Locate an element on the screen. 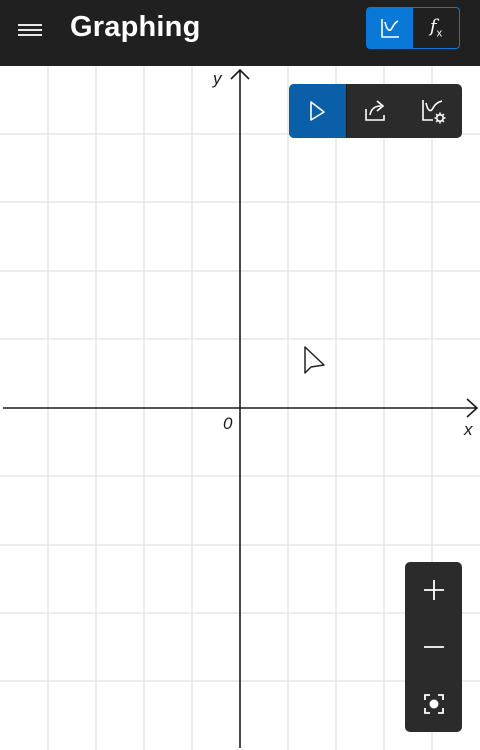 Image resolution: width=480 pixels, height=750 pixels. zoom-in-button is located at coordinates (433, 590).